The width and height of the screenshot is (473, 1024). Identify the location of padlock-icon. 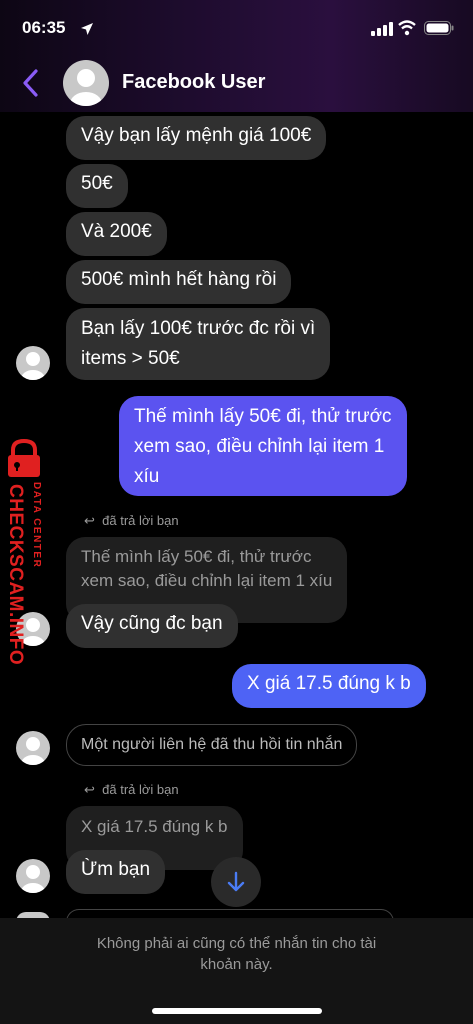
(24, 457).